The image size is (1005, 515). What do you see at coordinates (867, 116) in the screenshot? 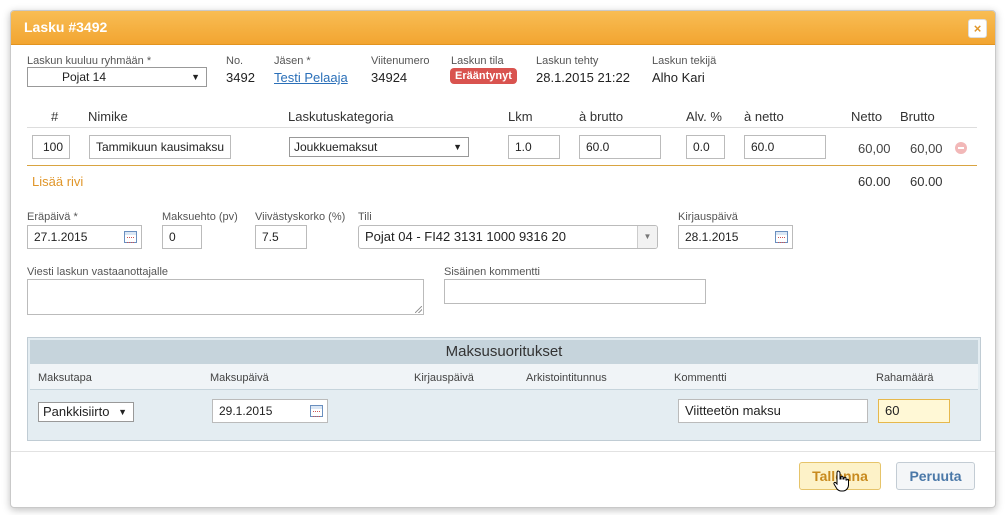
I see `col-net: Netto` at bounding box center [867, 116].